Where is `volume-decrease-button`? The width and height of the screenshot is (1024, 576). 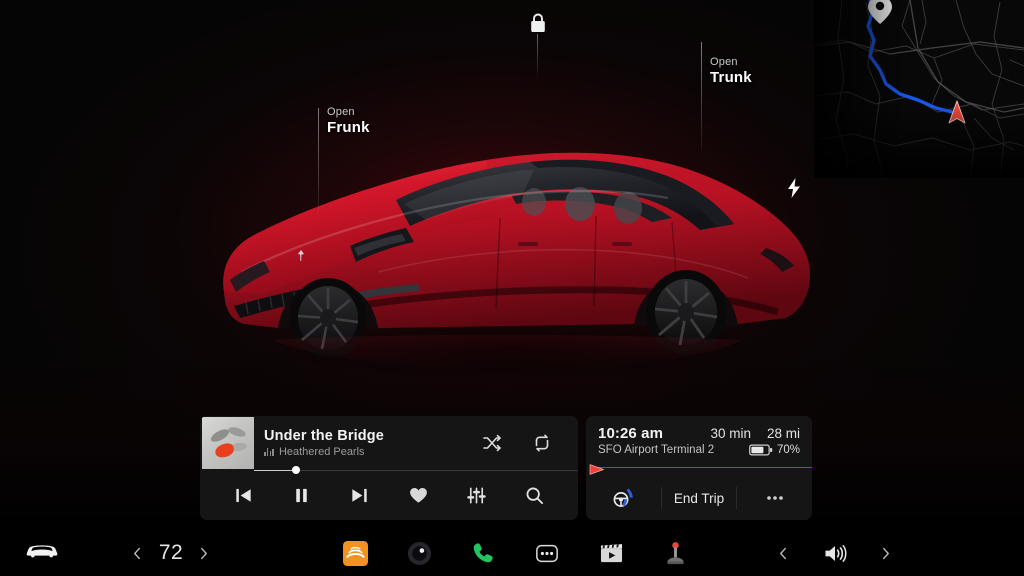 volume-decrease-button is located at coordinates (784, 553).